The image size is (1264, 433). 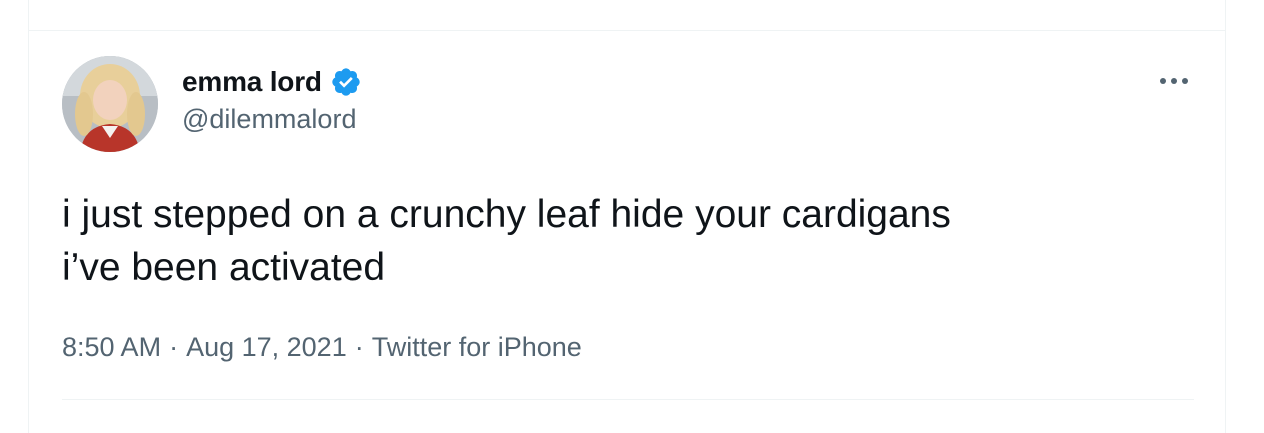 I want to click on more-horizontal-icon, so click(x=1174, y=81).